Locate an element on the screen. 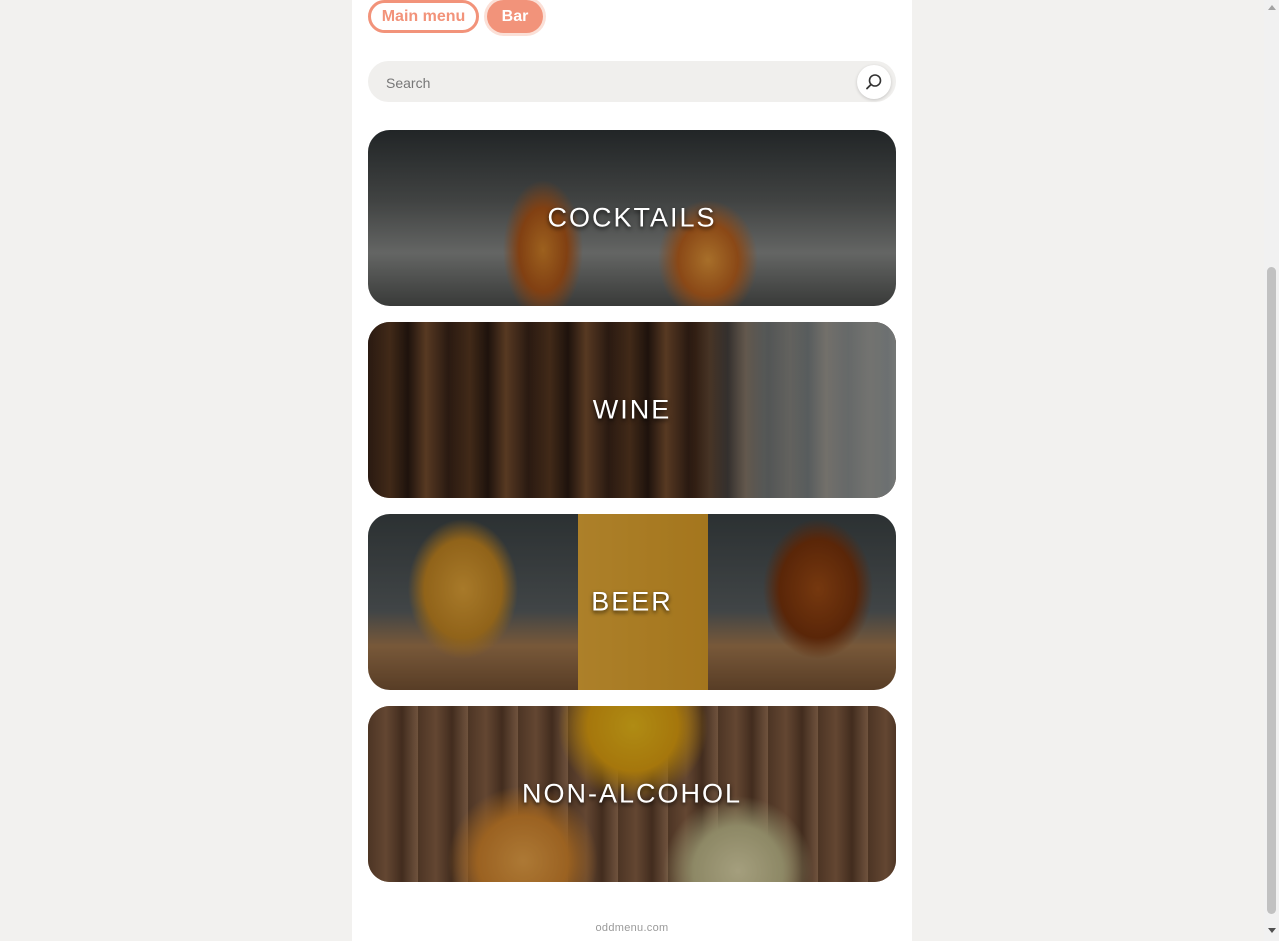  scroll-thumb is located at coordinates (1271, 590).